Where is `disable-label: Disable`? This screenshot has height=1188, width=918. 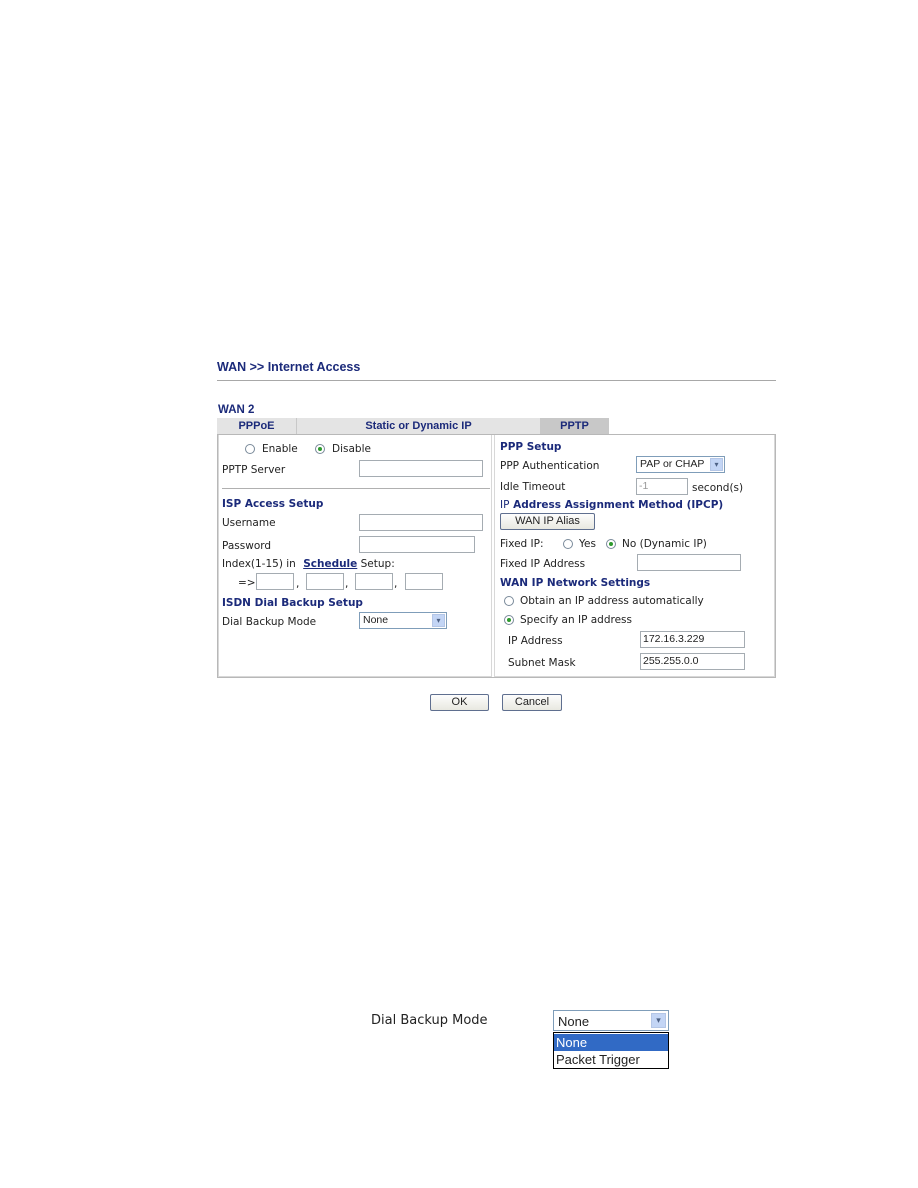 disable-label: Disable is located at coordinates (351, 449).